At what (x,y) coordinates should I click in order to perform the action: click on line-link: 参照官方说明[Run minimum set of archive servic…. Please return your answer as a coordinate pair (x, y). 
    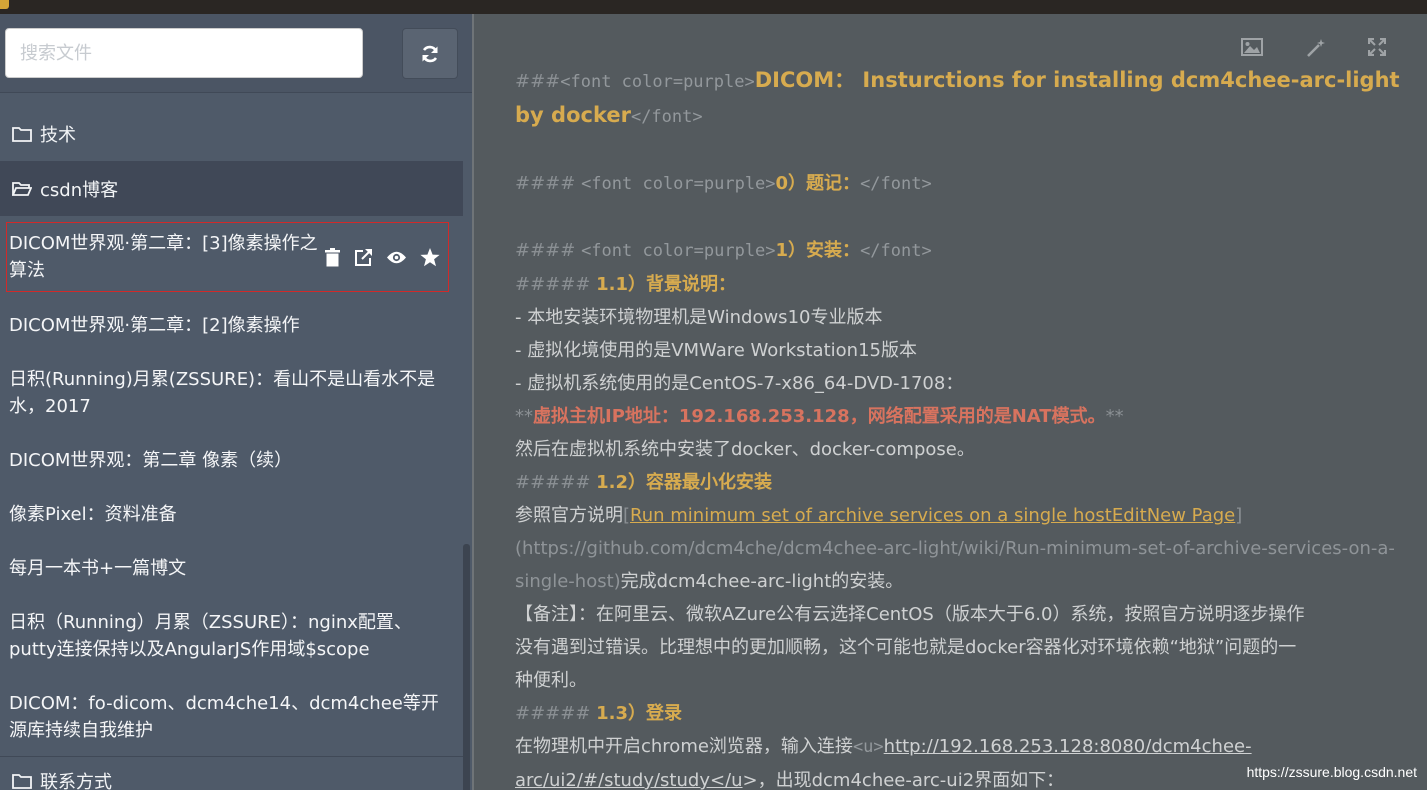
    Looking at the image, I should click on (879, 515).